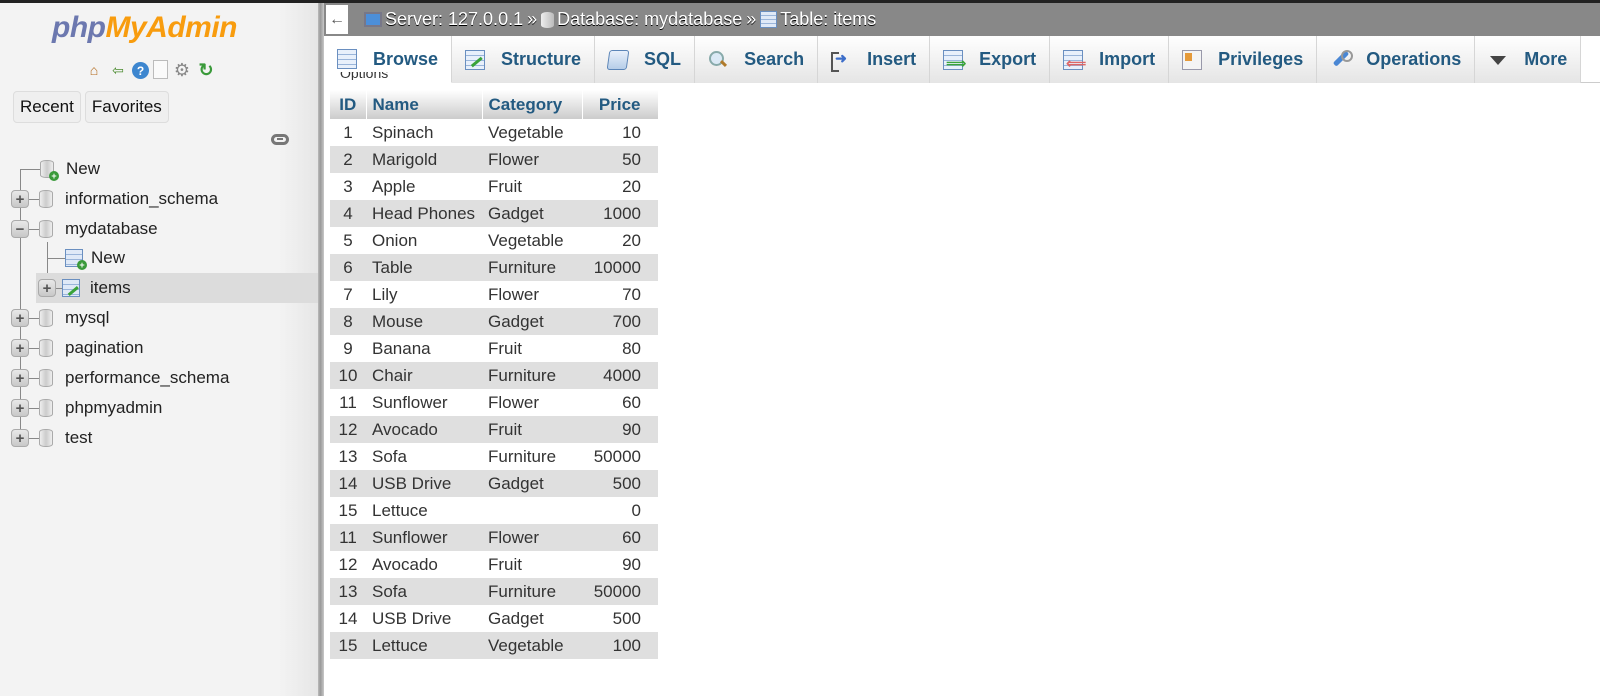 This screenshot has width=1600, height=696. I want to click on breadcrumb-server: Server: 127.0.0.1, so click(443, 19).